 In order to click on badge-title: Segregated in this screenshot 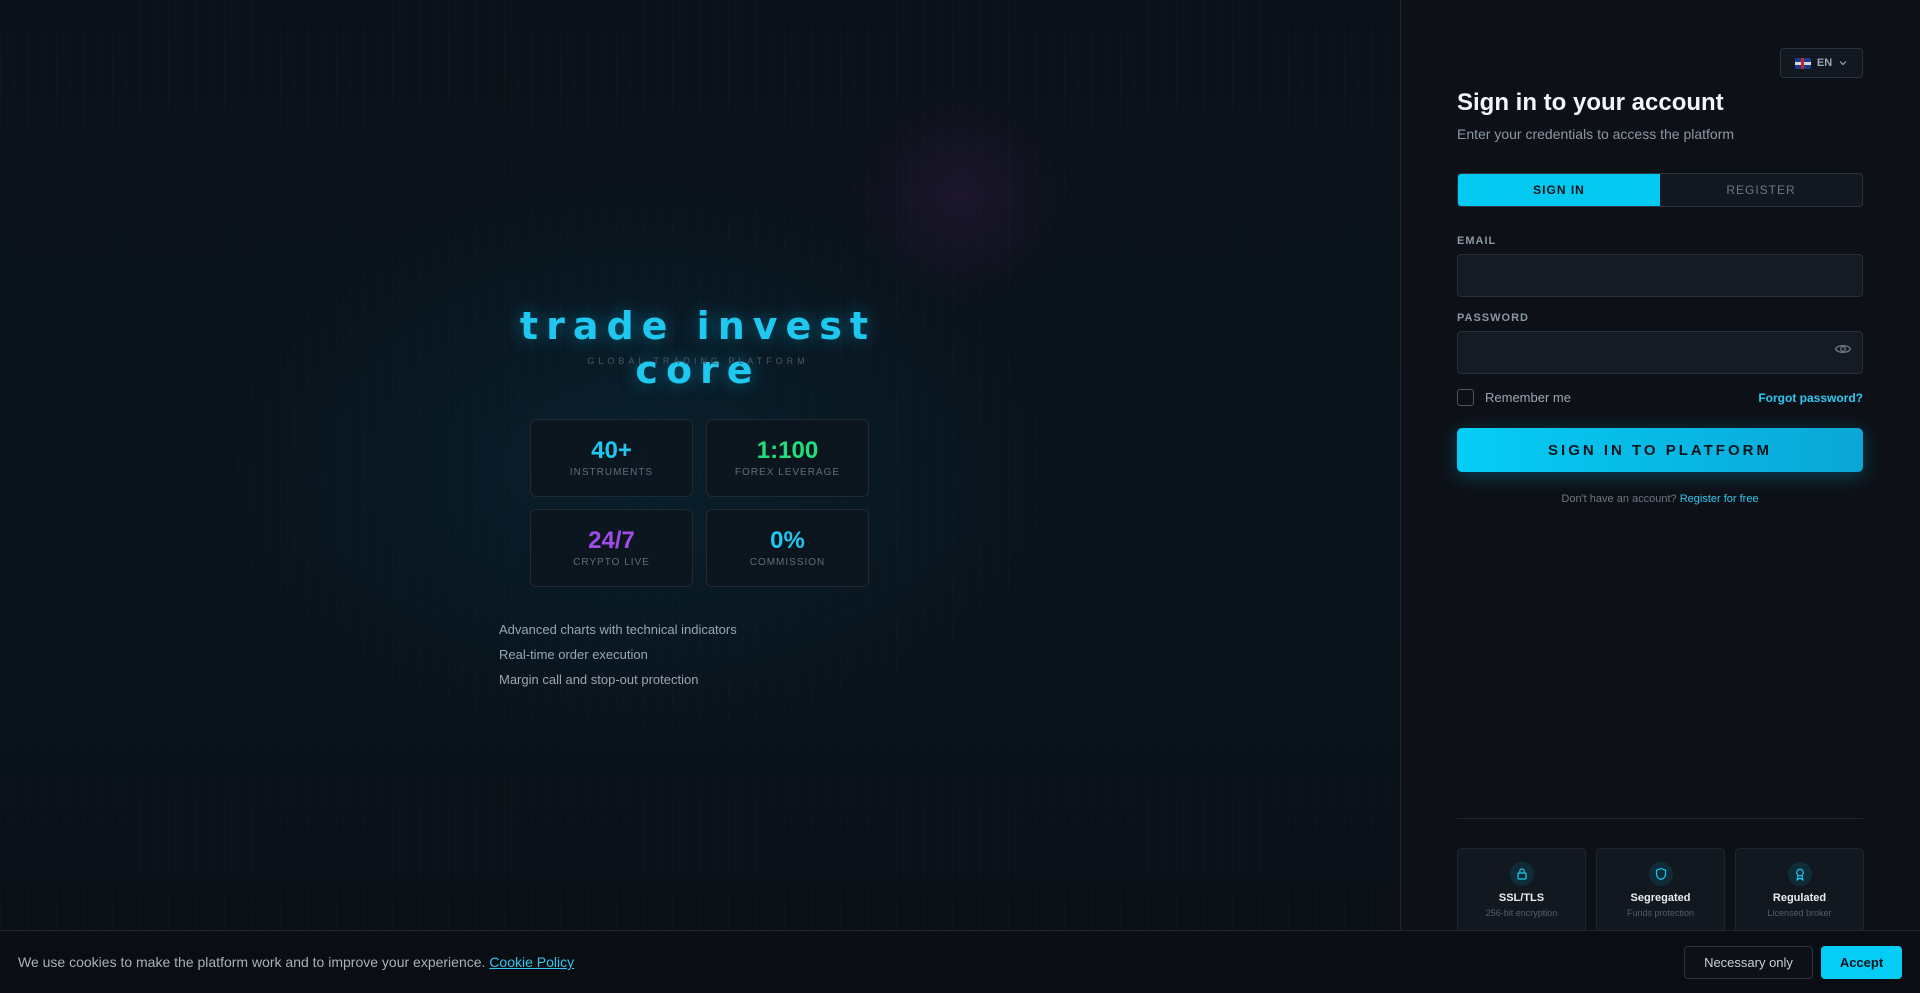, I will do `click(1660, 898)`.